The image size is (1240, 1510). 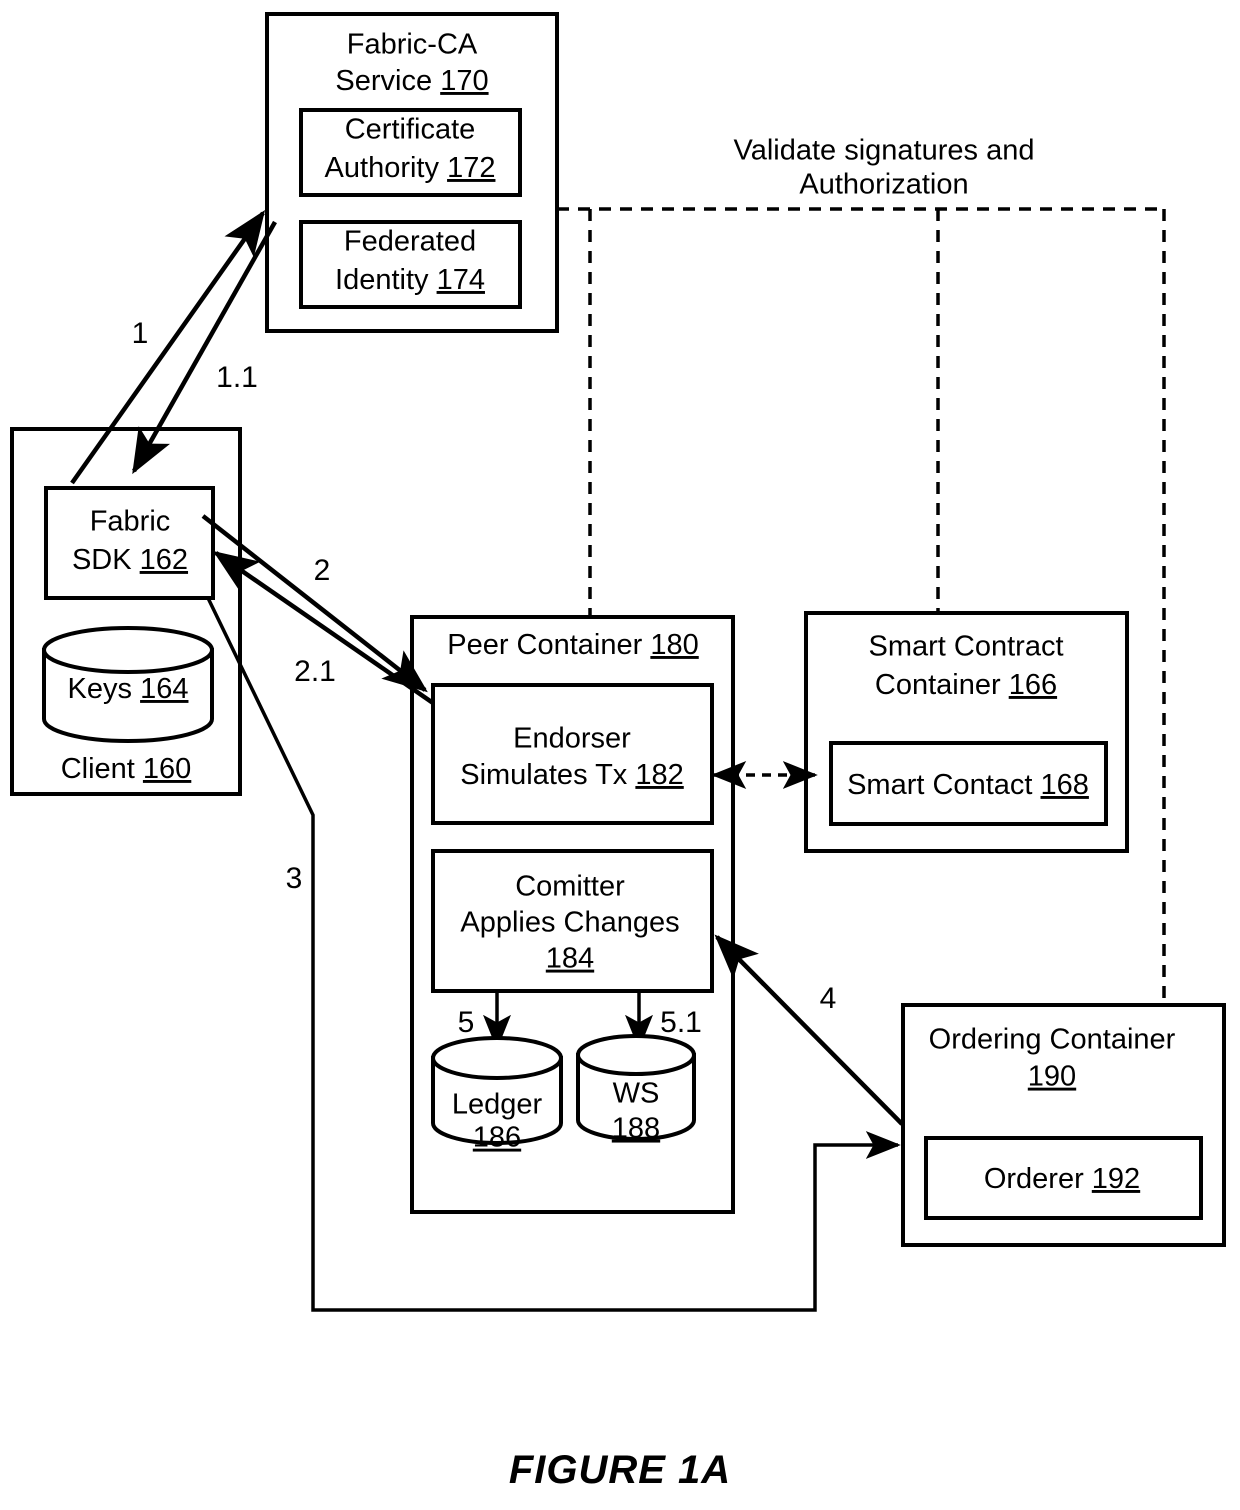 What do you see at coordinates (410, 242) in the screenshot?
I see `federated-identity-line1: Federated` at bounding box center [410, 242].